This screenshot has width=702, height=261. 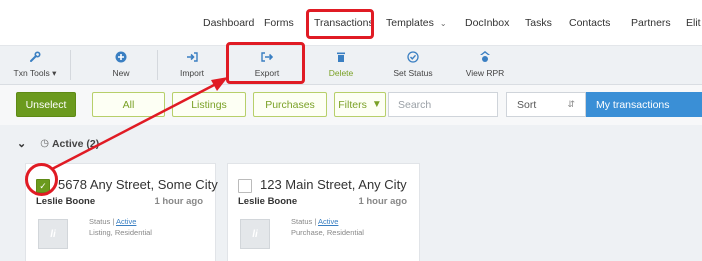 I want to click on updown-icon: ⇵, so click(x=571, y=104).